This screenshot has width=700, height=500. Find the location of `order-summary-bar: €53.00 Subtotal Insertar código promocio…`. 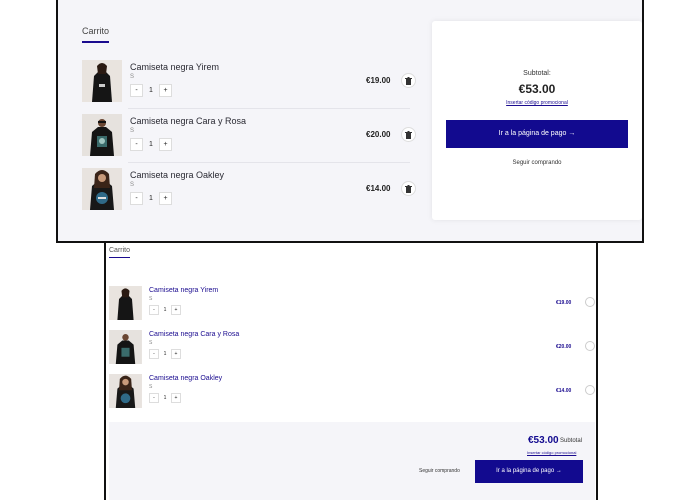

order-summary-bar: €53.00 Subtotal Insertar código promocio… is located at coordinates (352, 461).